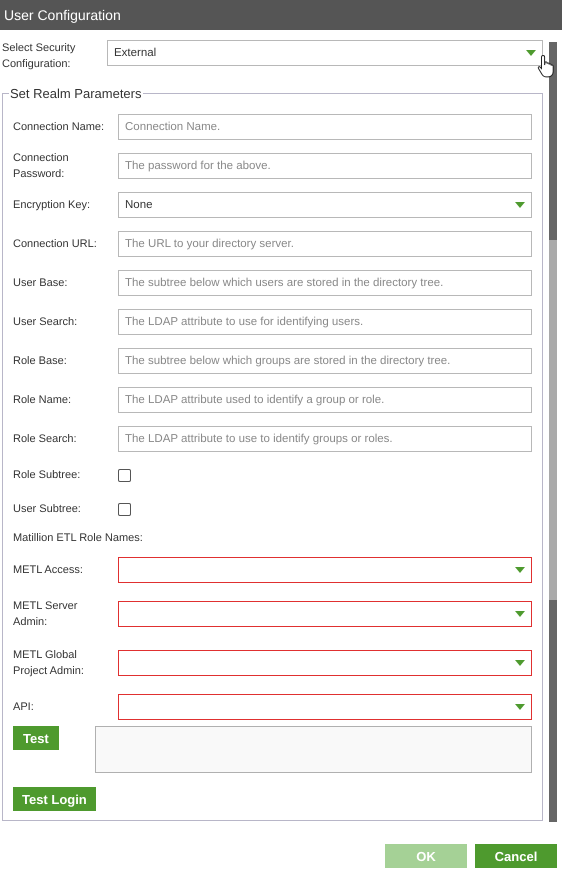 The image size is (562, 875). I want to click on field-label: API:, so click(24, 707).